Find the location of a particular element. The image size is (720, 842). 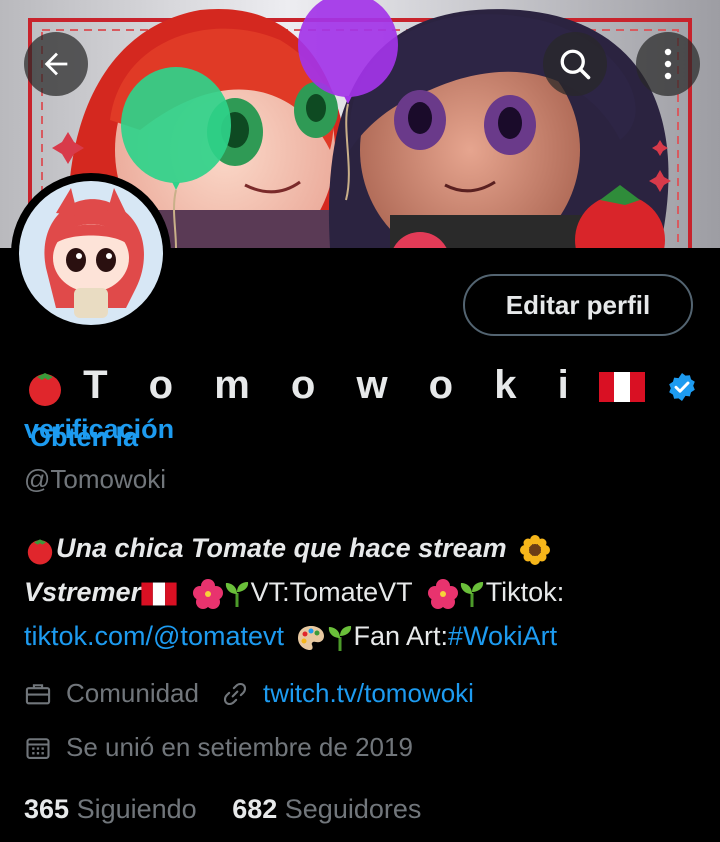

search-button is located at coordinates (575, 64).